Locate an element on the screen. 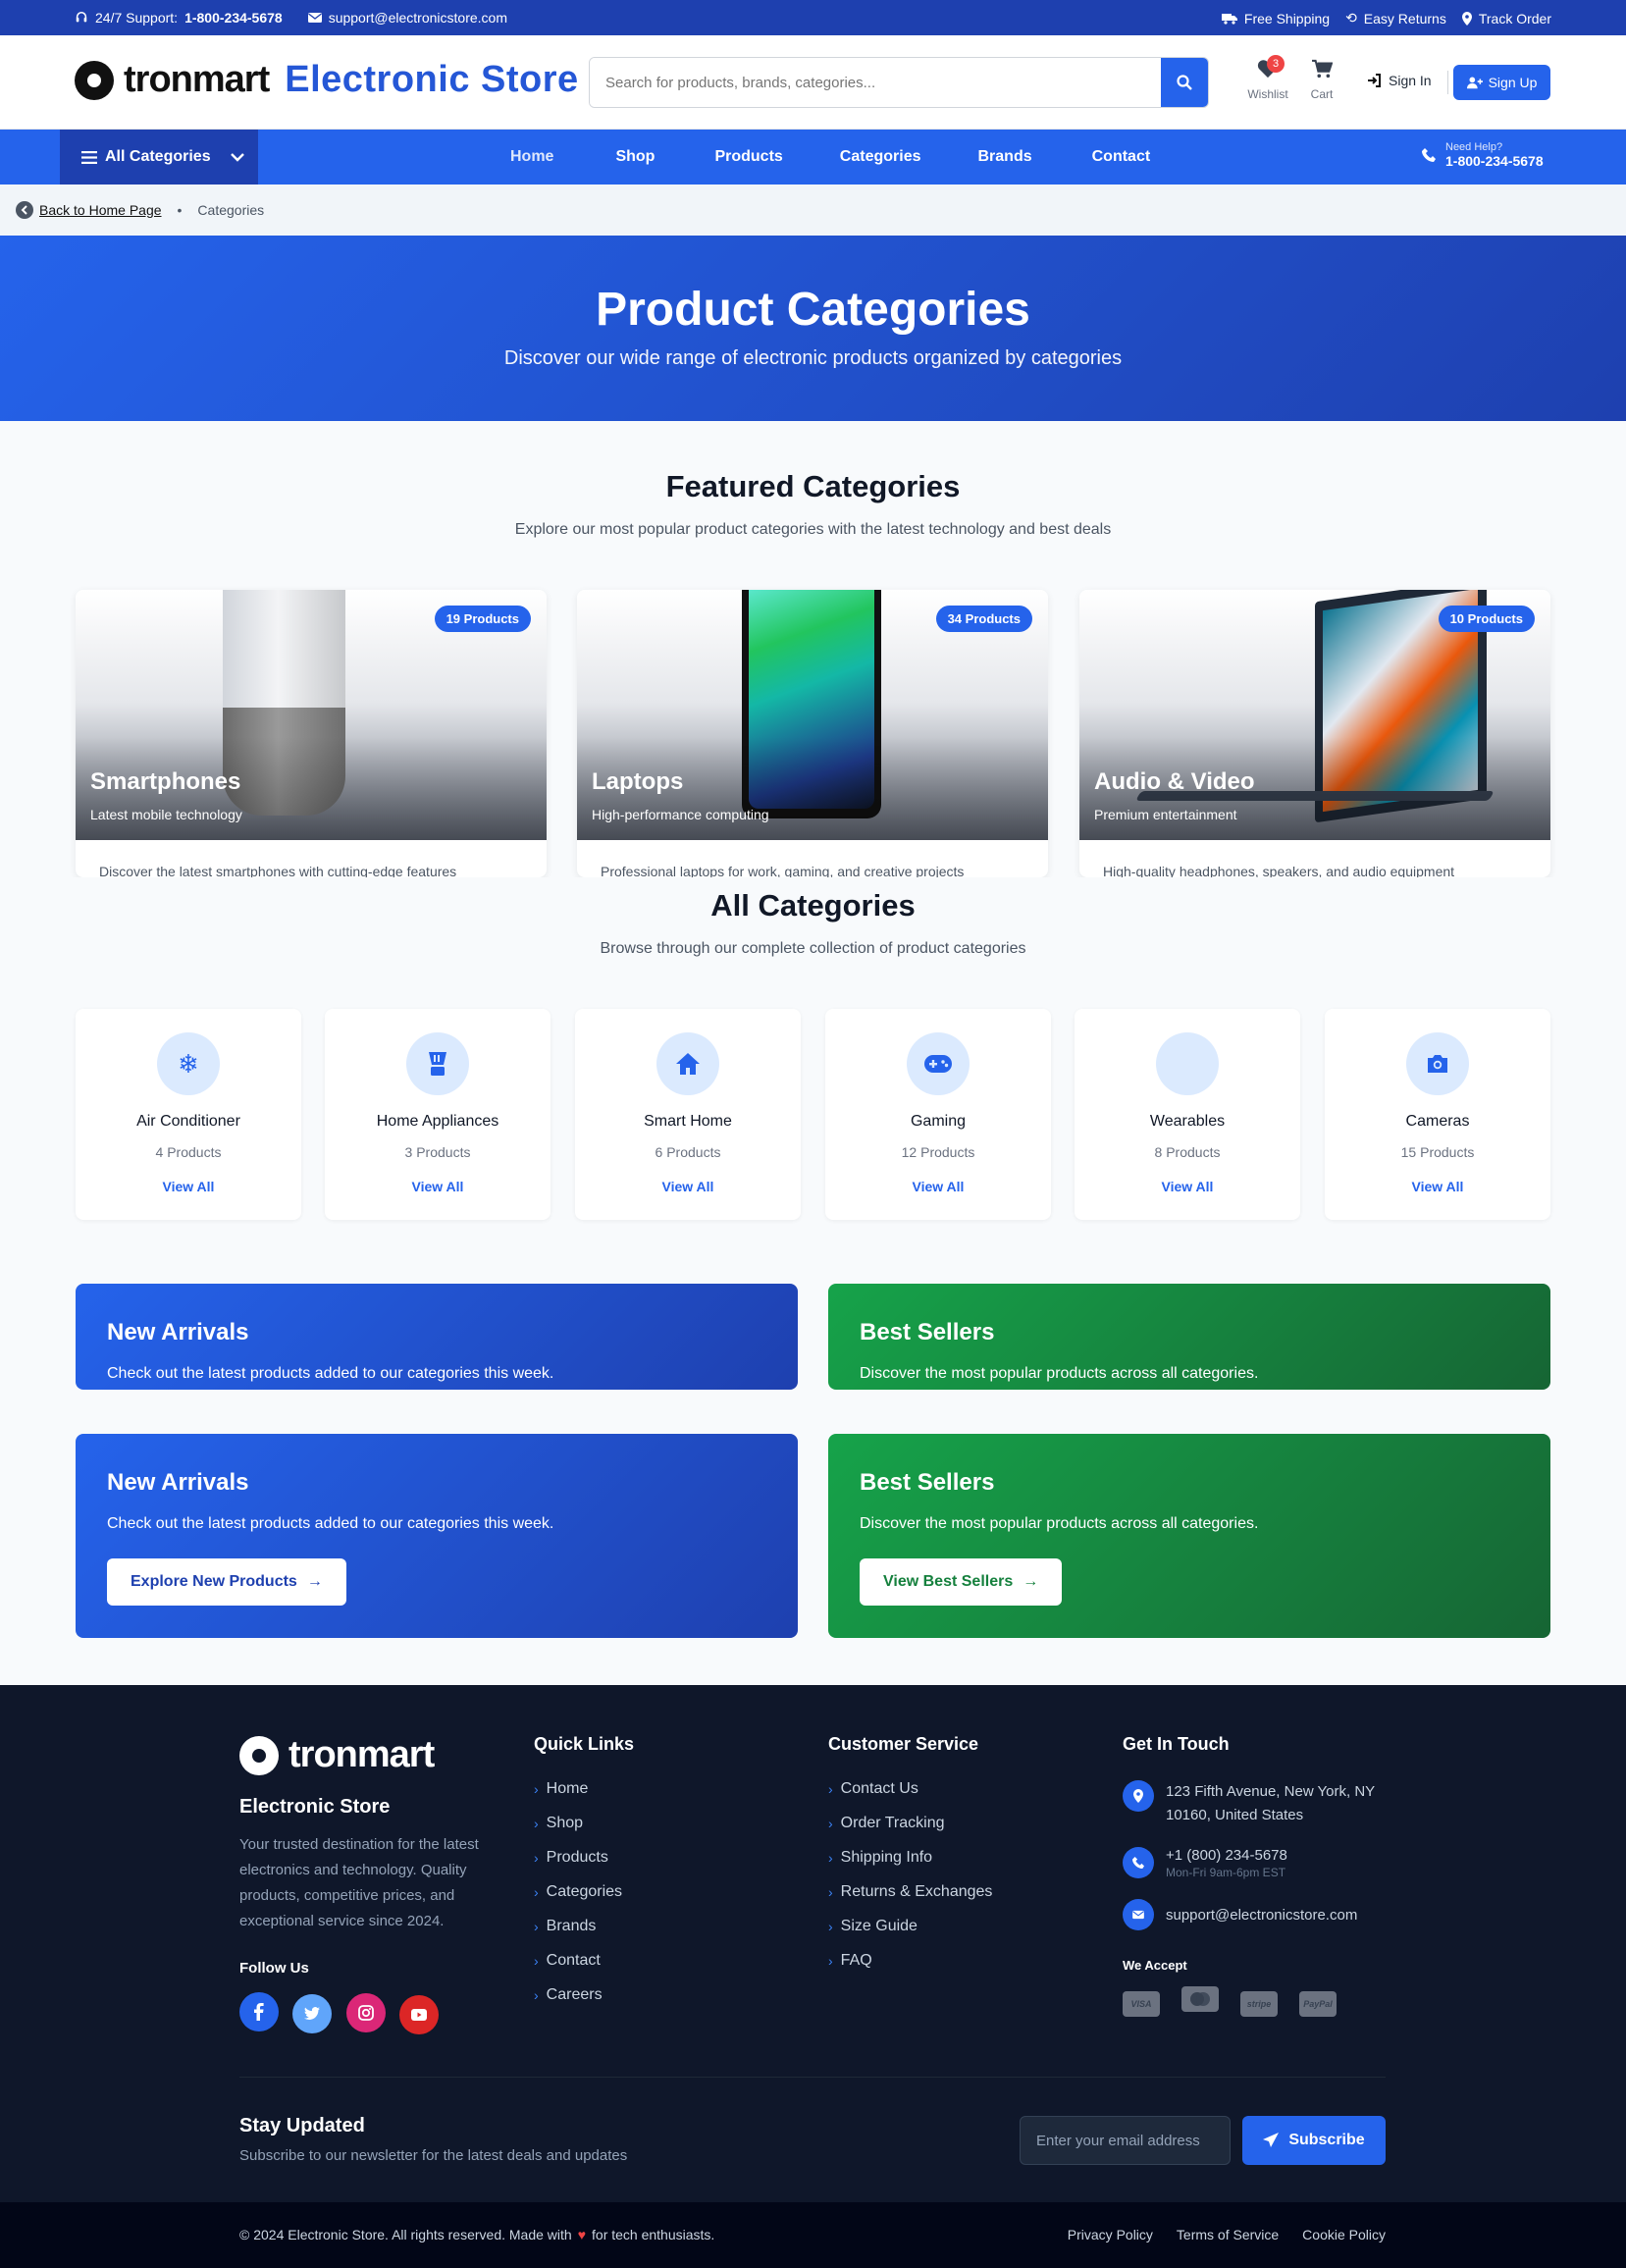 The width and height of the screenshot is (1626, 2268). nav-link-shop: Shop is located at coordinates (635, 157).